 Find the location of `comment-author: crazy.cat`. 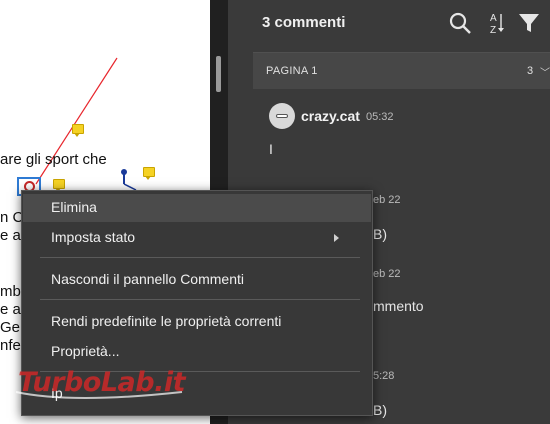

comment-author: crazy.cat is located at coordinates (330, 116).